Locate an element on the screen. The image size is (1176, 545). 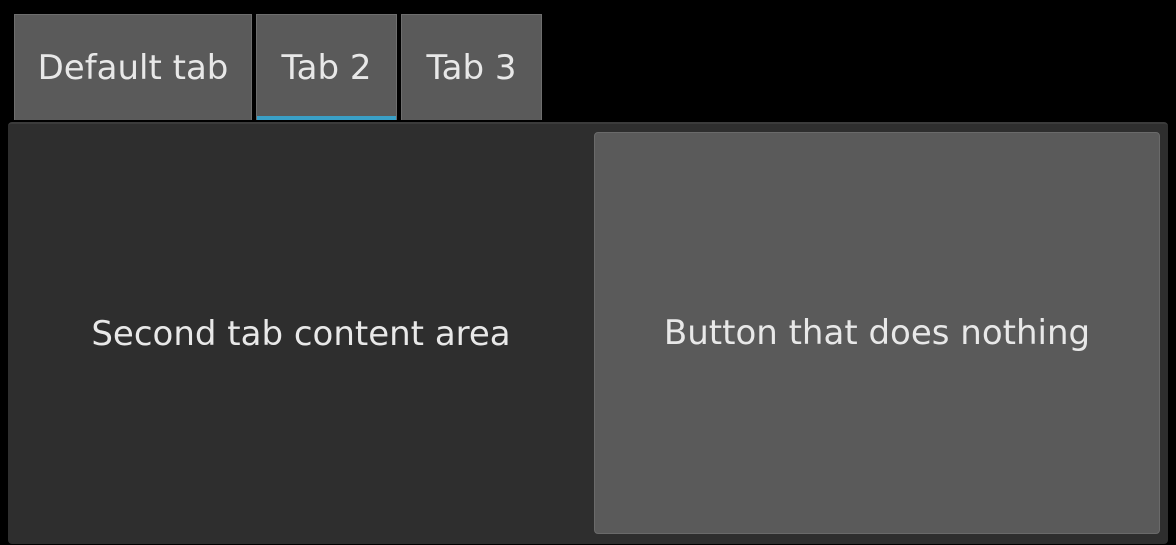
tab-label: Tab 3 is located at coordinates (471, 67).